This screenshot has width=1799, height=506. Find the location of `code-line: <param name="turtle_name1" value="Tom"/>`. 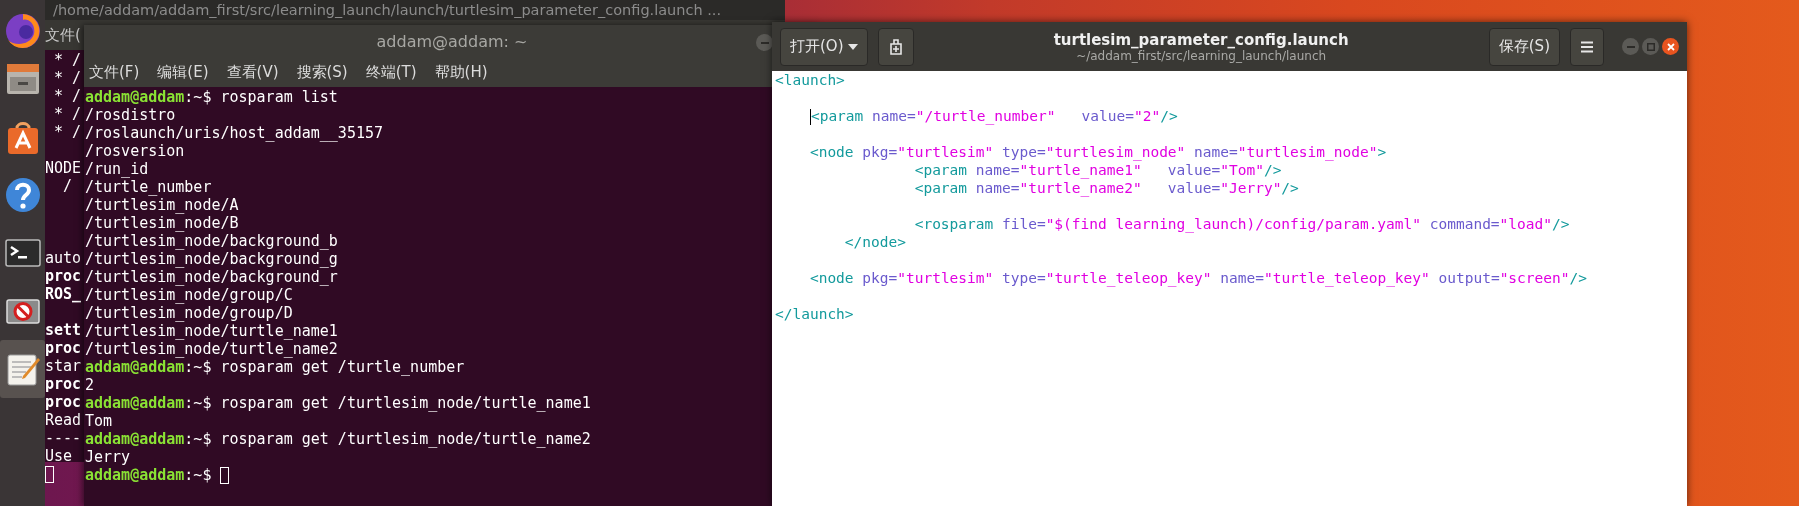

code-line: <param name="turtle_name1" value="Tom"/> is located at coordinates (1097, 170).